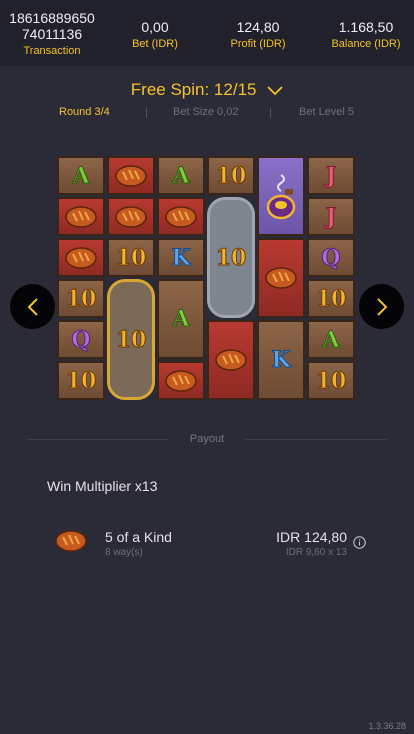 This screenshot has width=414, height=734. I want to click on bet-size: Bet Size 0,02, so click(206, 112).